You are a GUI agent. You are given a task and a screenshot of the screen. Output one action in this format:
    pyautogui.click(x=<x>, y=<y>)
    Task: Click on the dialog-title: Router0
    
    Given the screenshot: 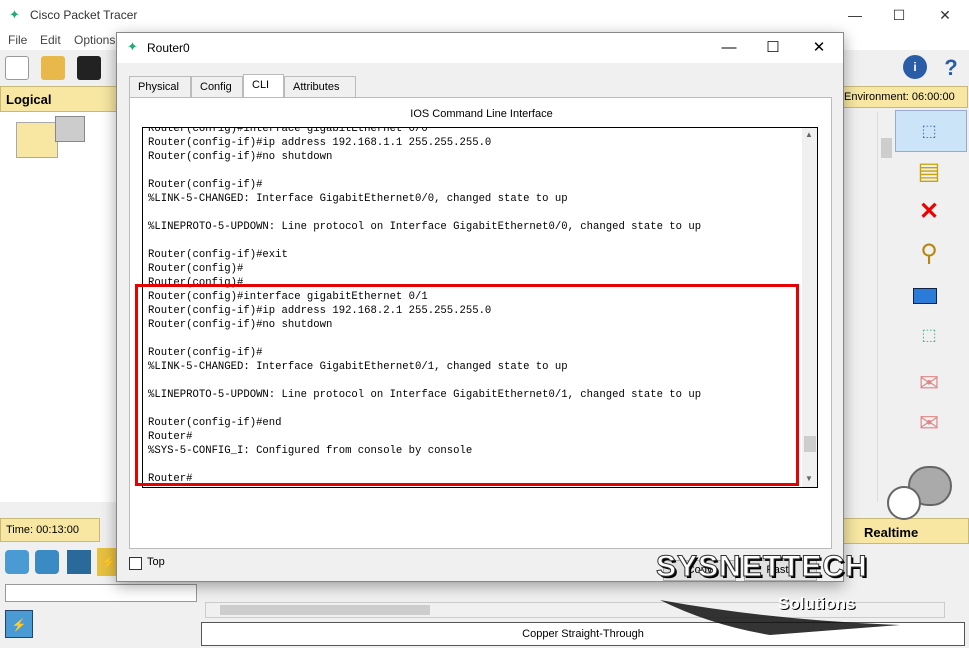 What is the action you would take?
    pyautogui.click(x=168, y=48)
    